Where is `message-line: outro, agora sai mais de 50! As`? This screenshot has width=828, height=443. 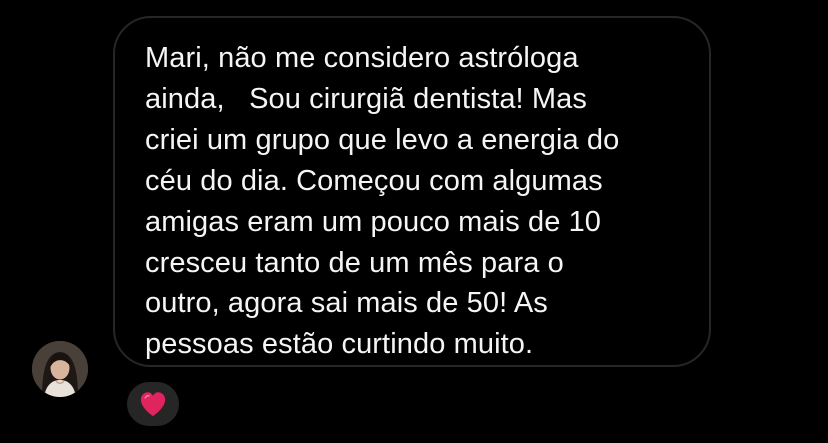 message-line: outro, agora sai mais de 50! As is located at coordinates (346, 303).